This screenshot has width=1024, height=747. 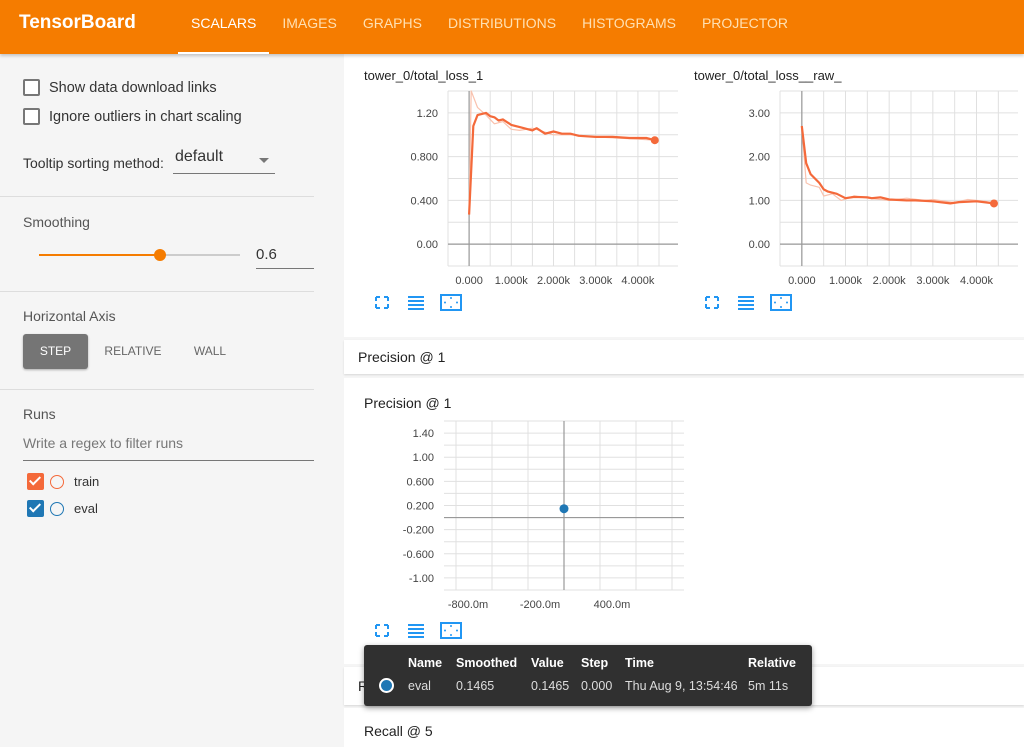 What do you see at coordinates (31, 87) in the screenshot?
I see `show-download-links-checkbox` at bounding box center [31, 87].